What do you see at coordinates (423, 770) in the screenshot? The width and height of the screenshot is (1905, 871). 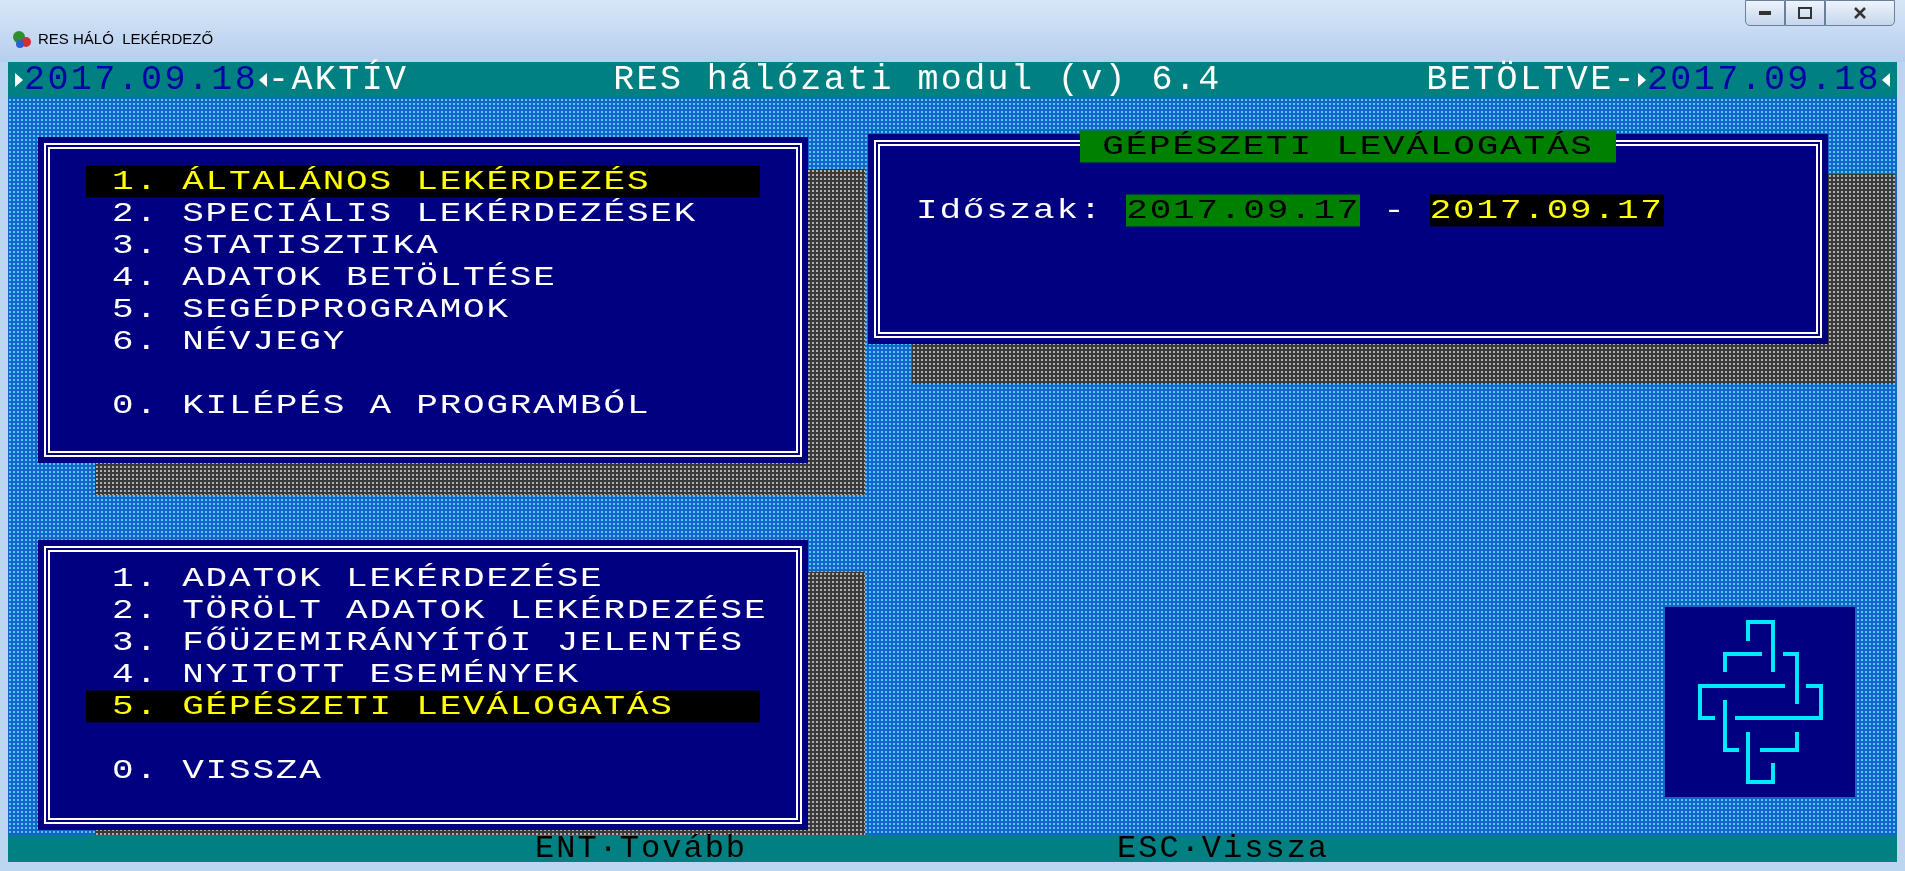 I see `menu-item: 0. VISSZA` at bounding box center [423, 770].